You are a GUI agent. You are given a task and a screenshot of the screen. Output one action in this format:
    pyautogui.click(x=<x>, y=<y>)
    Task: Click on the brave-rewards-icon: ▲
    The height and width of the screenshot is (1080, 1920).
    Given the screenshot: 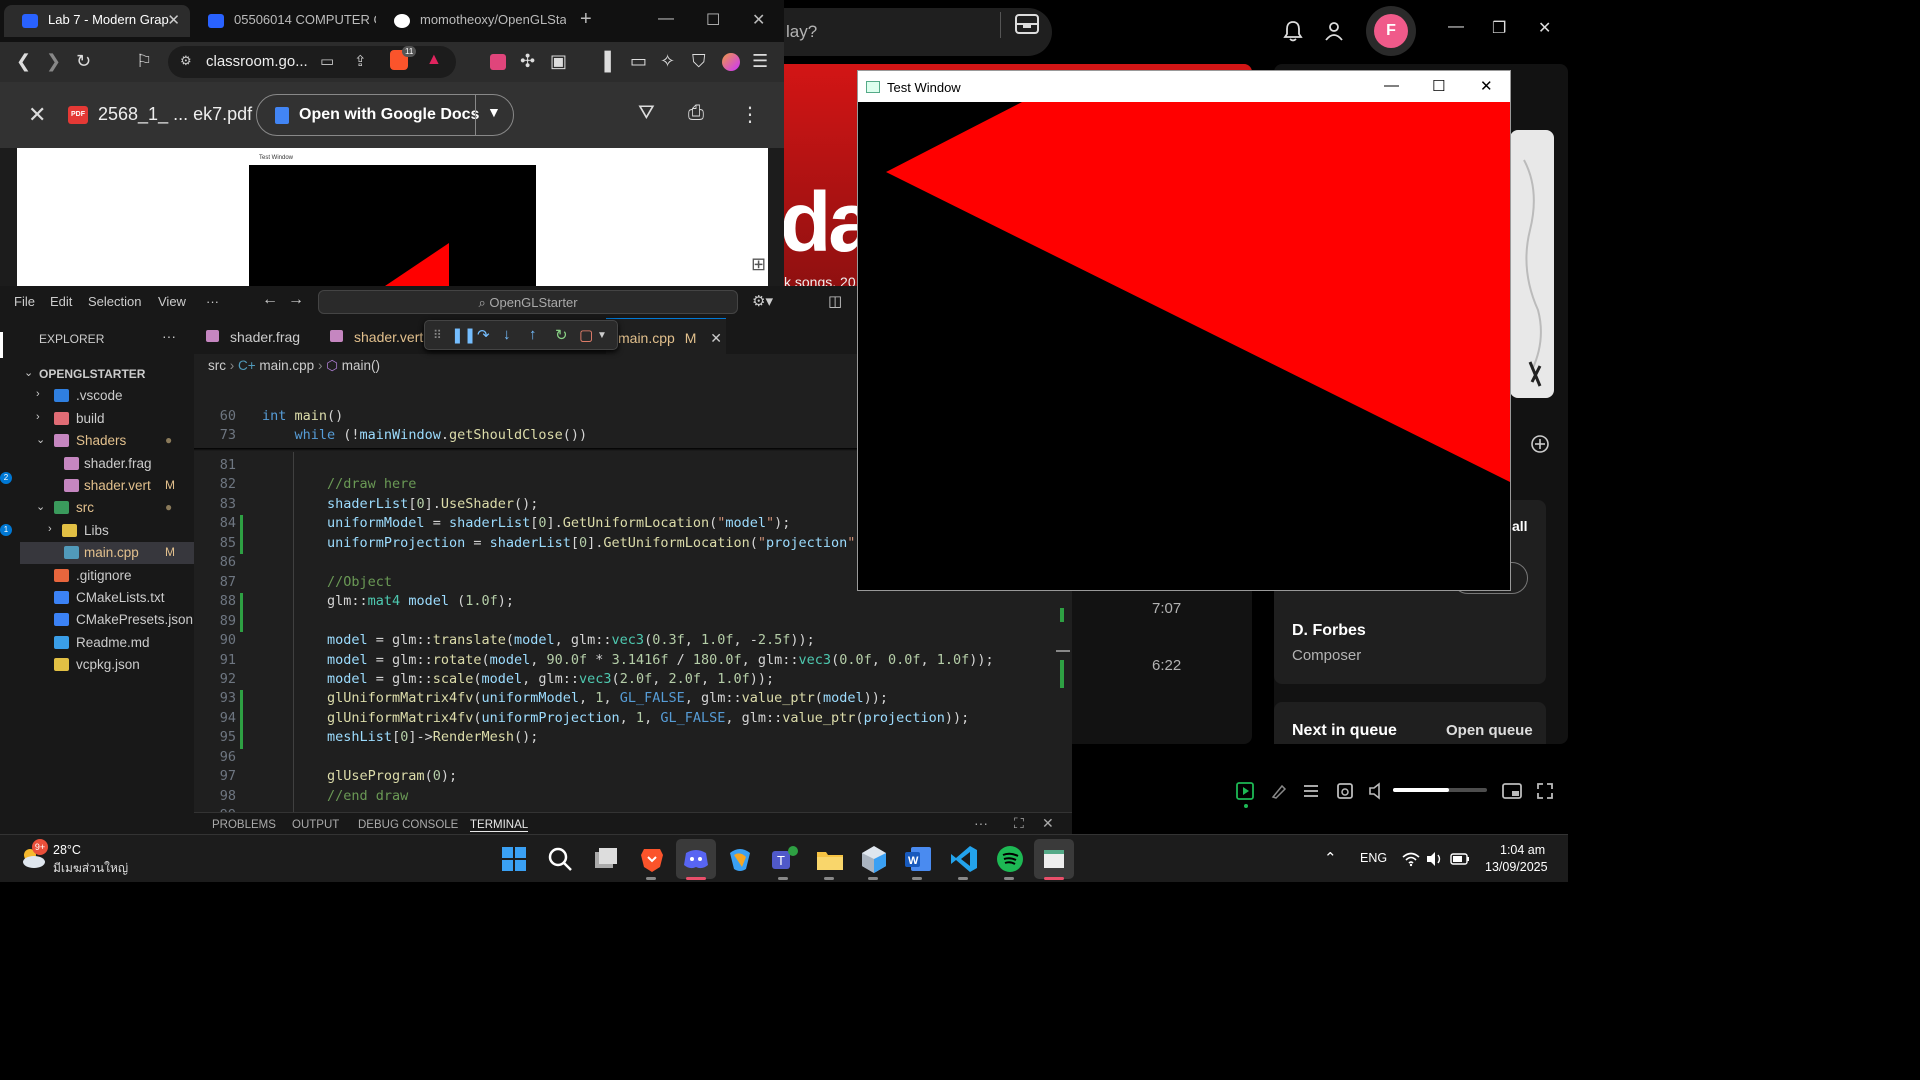 What is the action you would take?
    pyautogui.click(x=434, y=60)
    